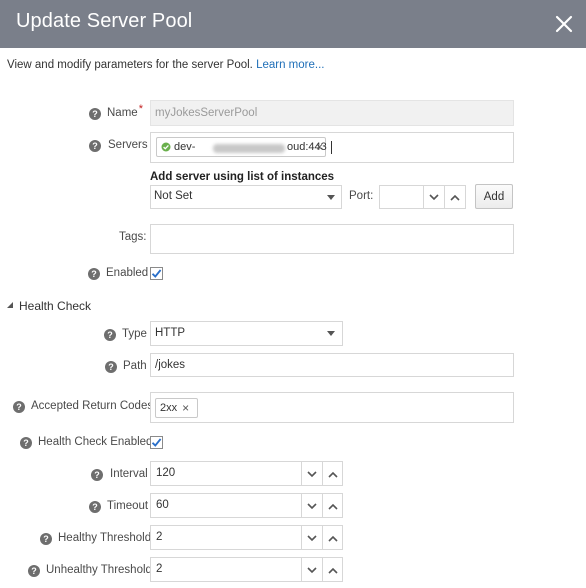  What do you see at coordinates (249, 148) in the screenshot?
I see `redacted-hostname` at bounding box center [249, 148].